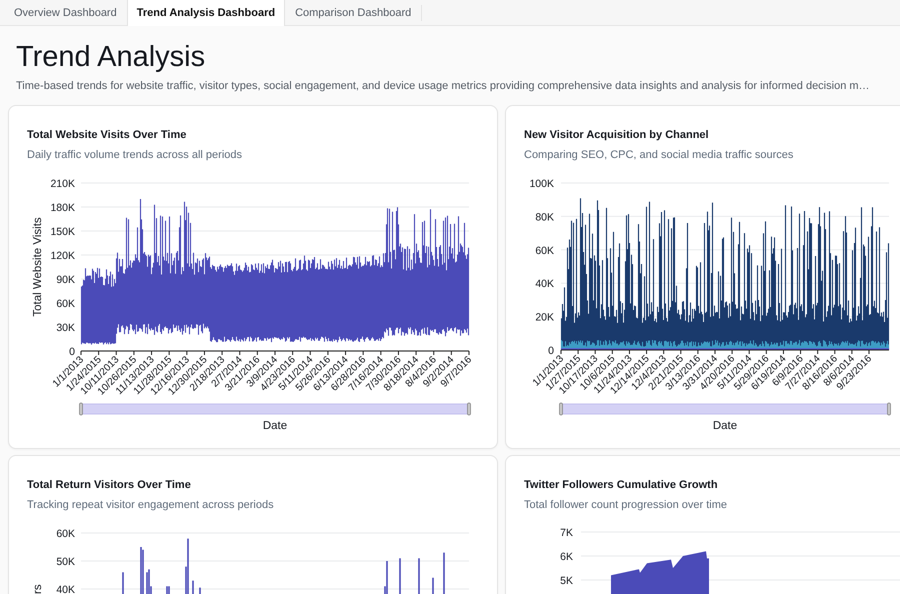 The height and width of the screenshot is (594, 900). I want to click on card-subtitle: Tracking repeat visitor engagement across periods, so click(151, 505).